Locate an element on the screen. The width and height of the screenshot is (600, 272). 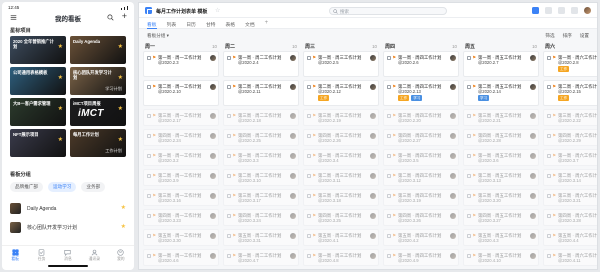
task-card: ⚑ 第五周 · 周四工作计划 @2020.4.2 is located at coordinates (421, 237).